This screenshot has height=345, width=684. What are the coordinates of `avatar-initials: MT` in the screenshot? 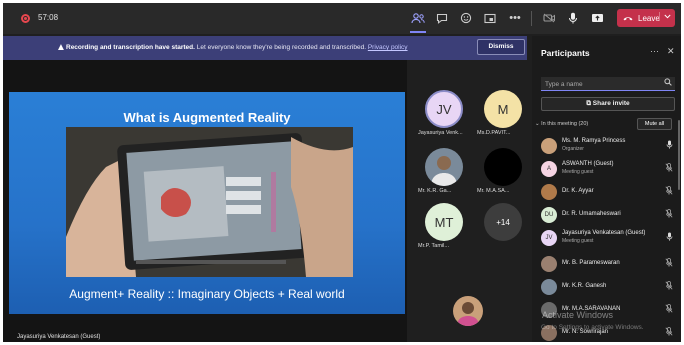 It's located at (444, 222).